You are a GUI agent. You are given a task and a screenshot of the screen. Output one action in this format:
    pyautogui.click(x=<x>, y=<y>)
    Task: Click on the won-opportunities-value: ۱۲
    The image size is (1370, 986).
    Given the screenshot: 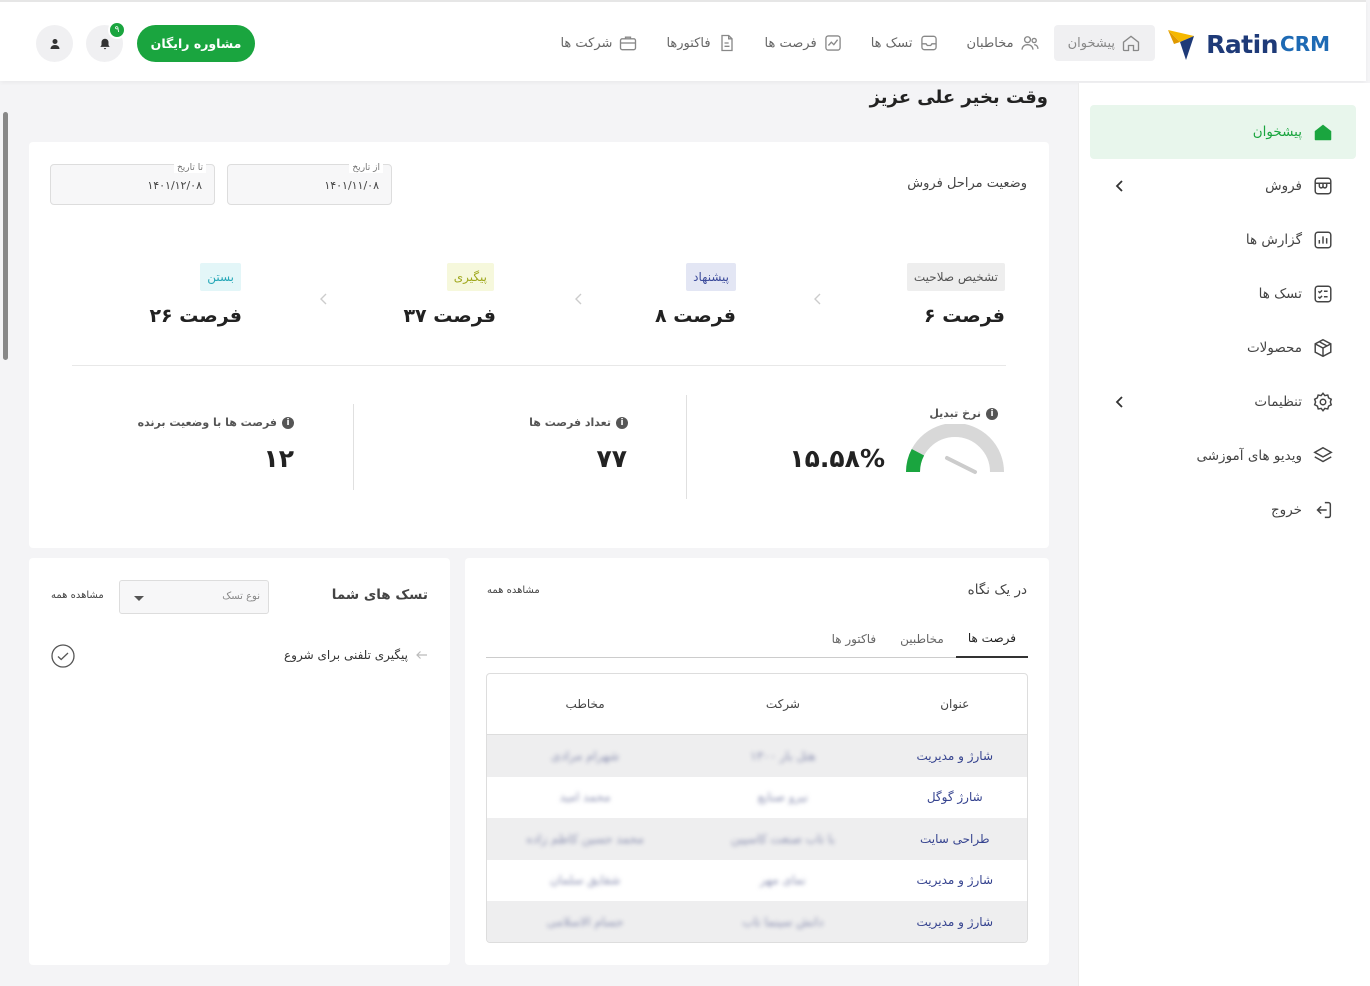 What is the action you would take?
    pyautogui.click(x=278, y=458)
    